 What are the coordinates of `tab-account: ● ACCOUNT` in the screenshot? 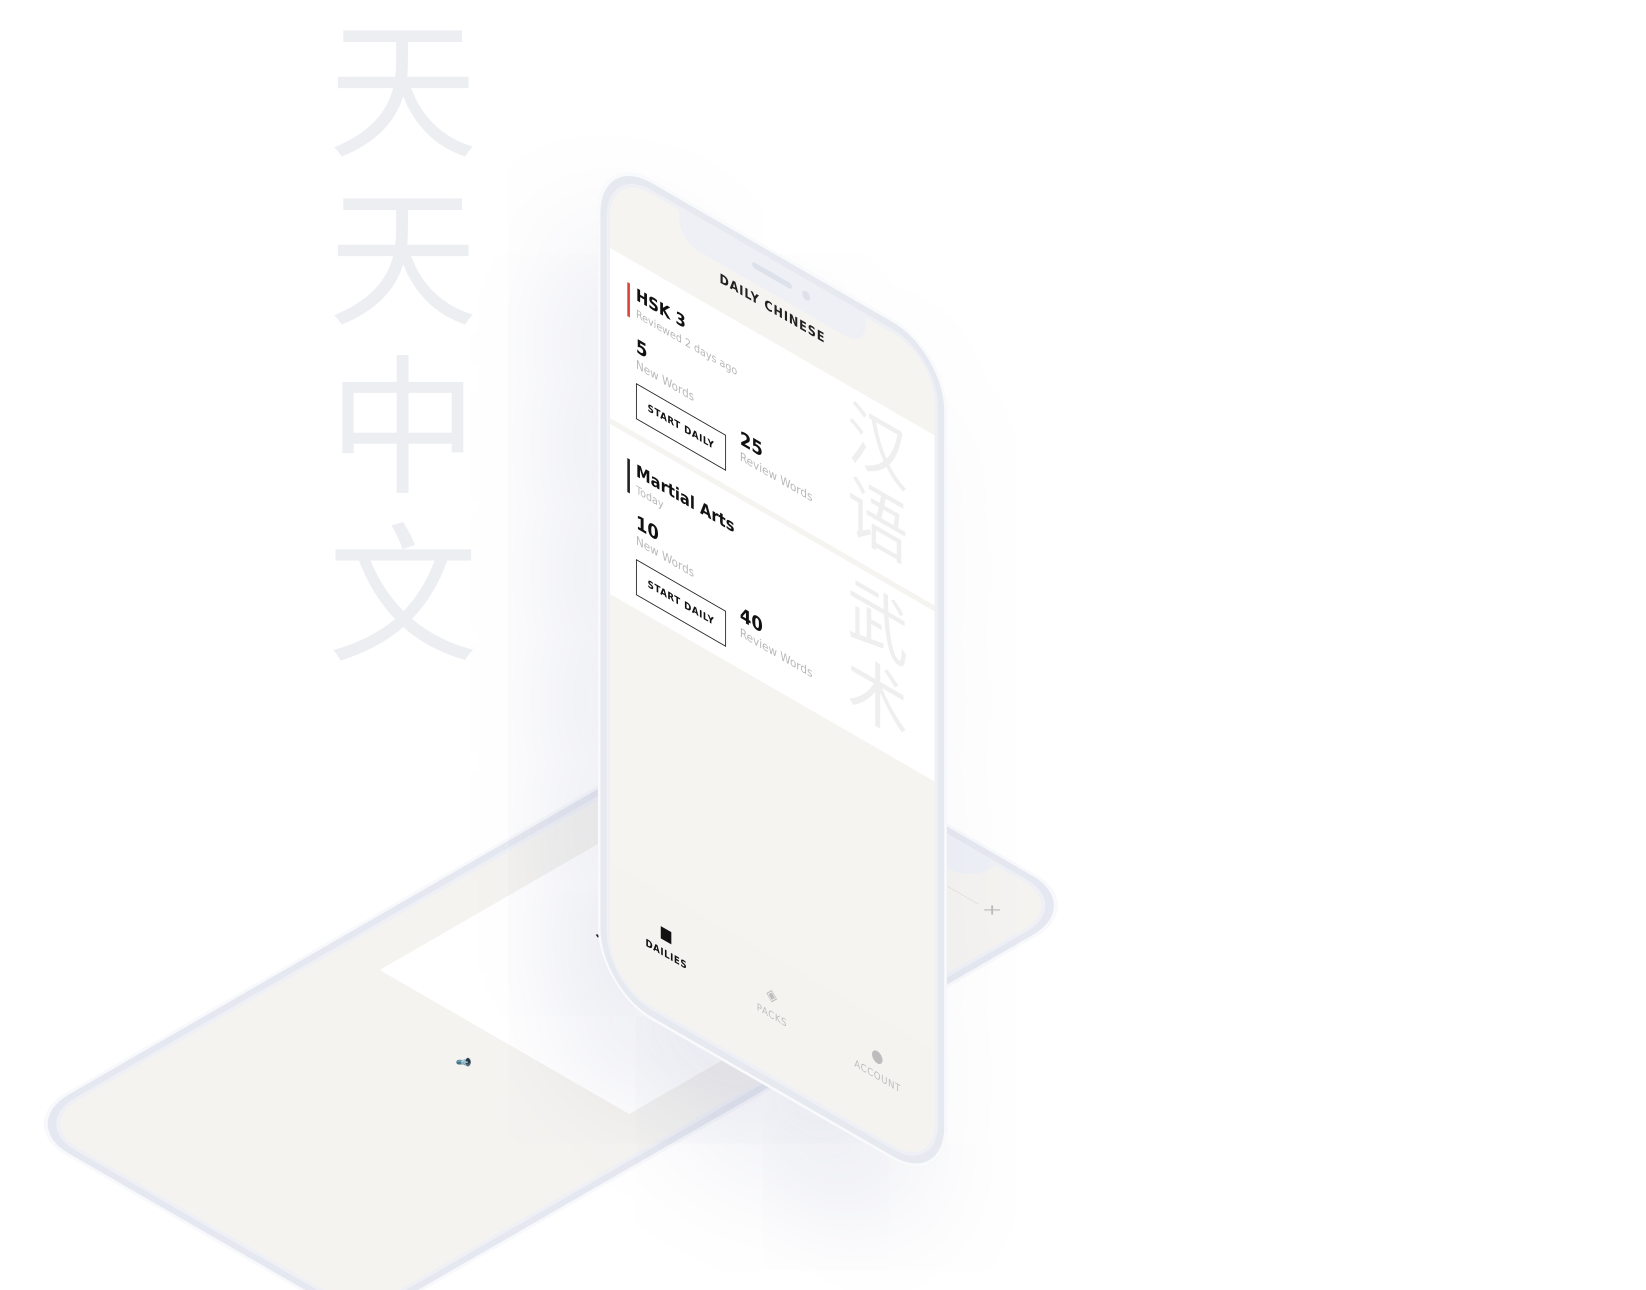 It's located at (877, 1064).